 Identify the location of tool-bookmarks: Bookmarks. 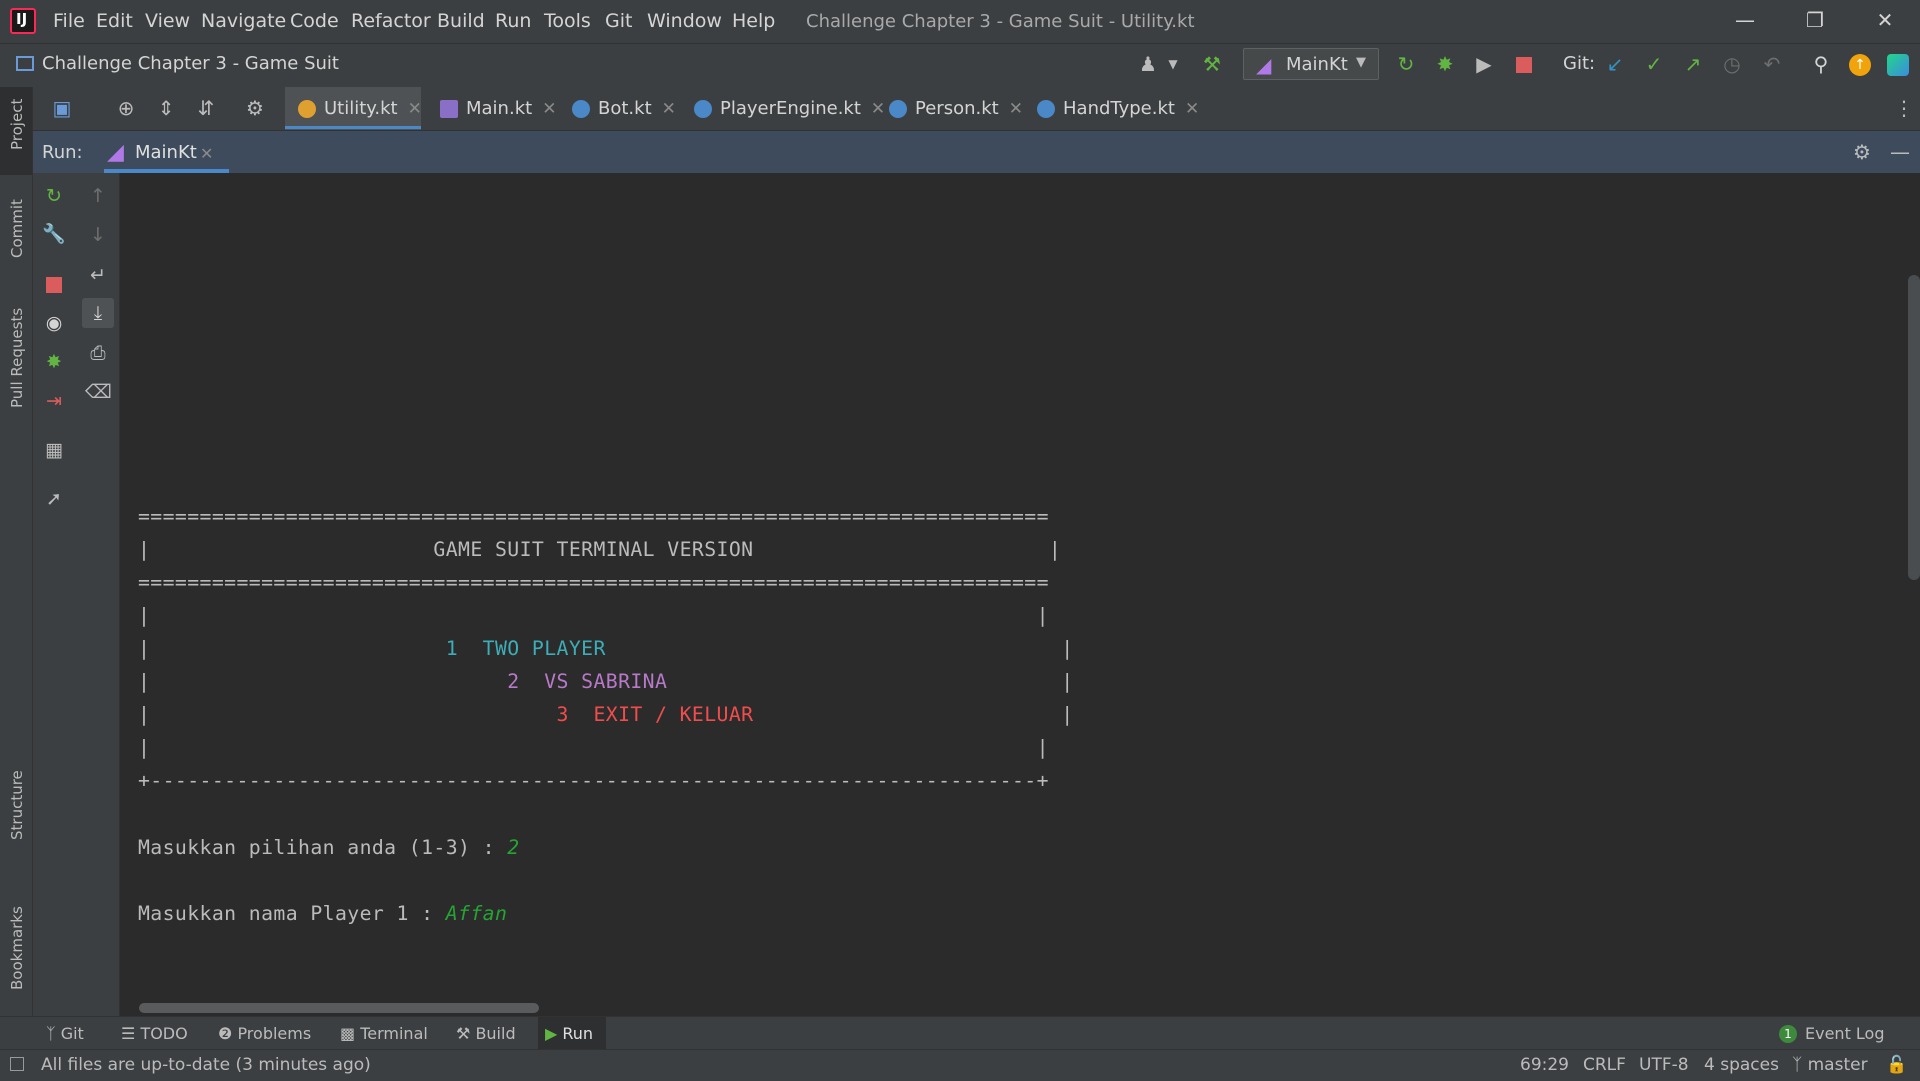
(17, 948).